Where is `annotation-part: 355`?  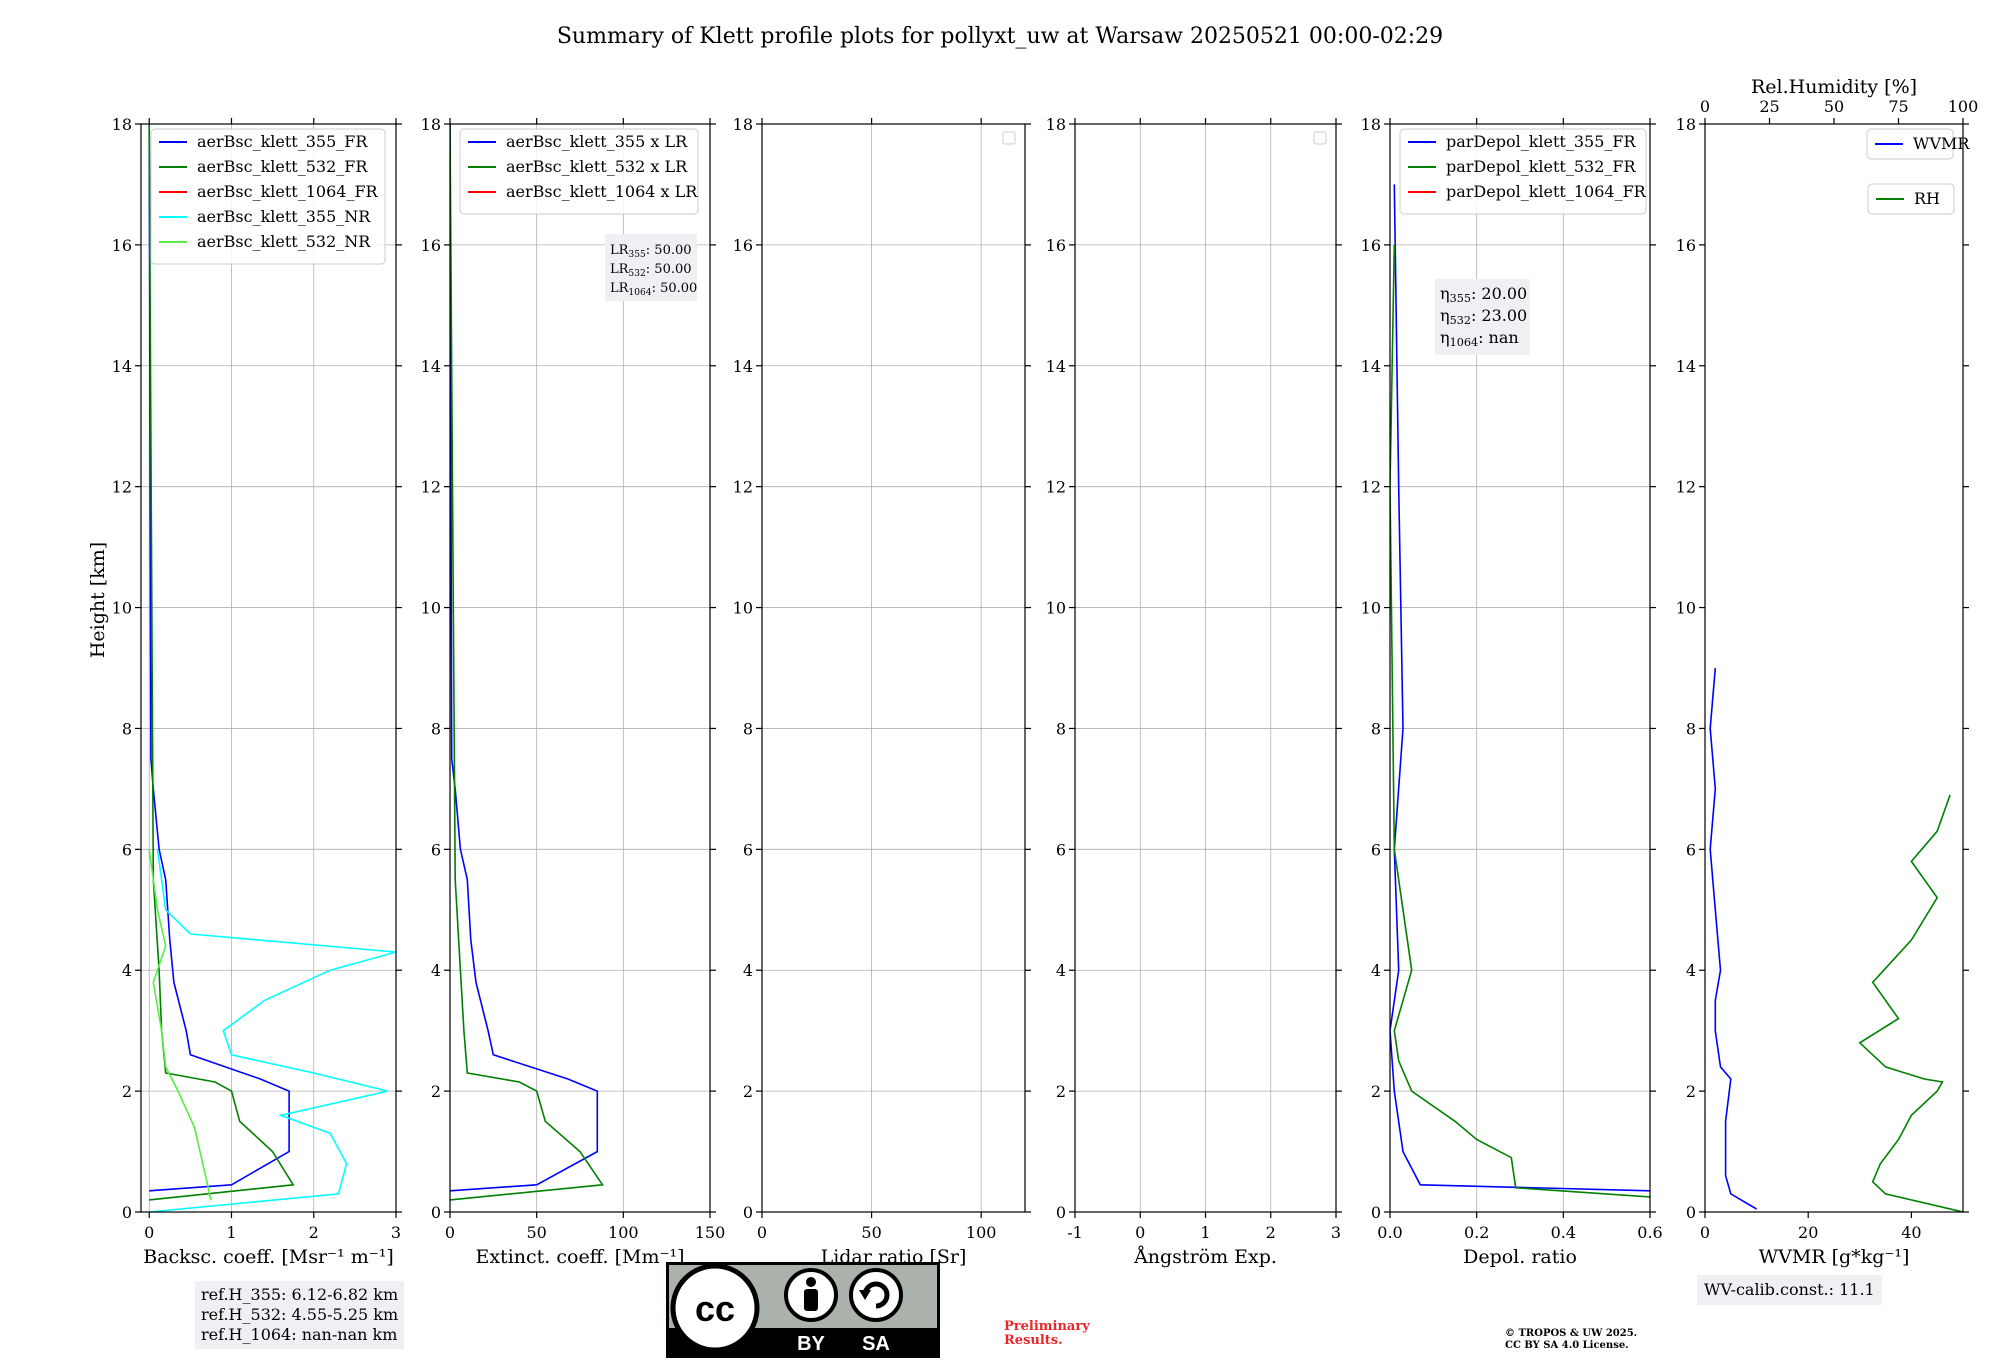 annotation-part: 355 is located at coordinates (1460, 298).